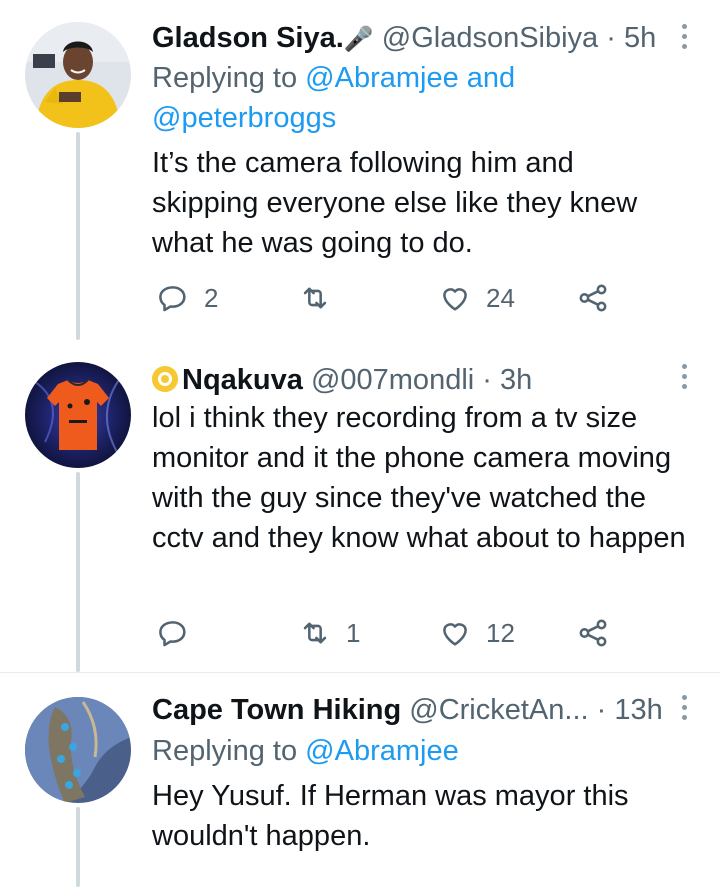 This screenshot has width=720, height=887. Describe the element at coordinates (500, 297) in the screenshot. I see `like-count: 24` at that location.